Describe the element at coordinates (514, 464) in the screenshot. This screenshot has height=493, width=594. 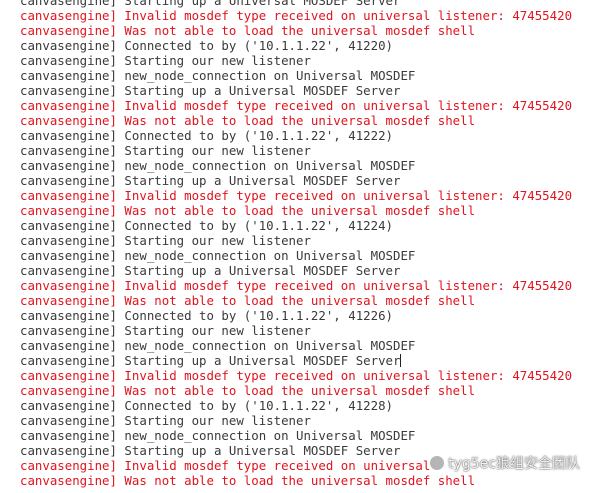
I see `watermark-text: tyg5ec狼组安全团队` at that location.